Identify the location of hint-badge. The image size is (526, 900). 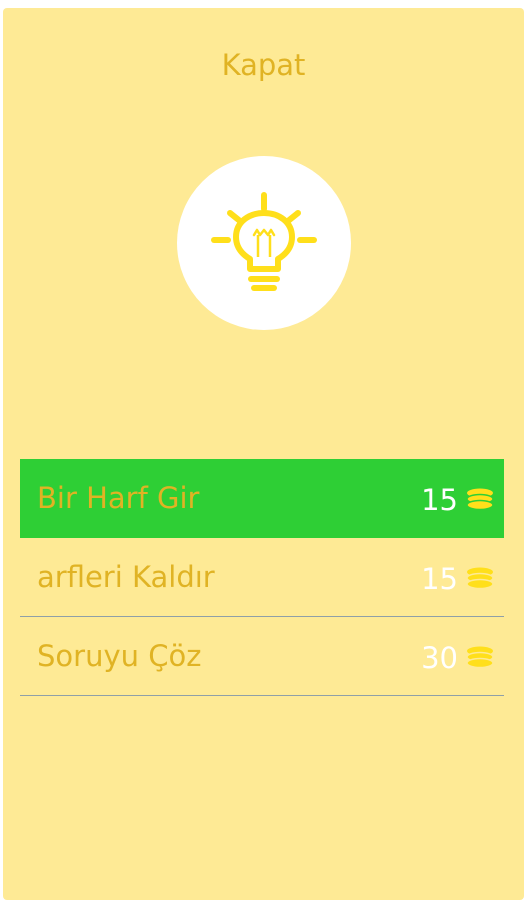
(264, 243).